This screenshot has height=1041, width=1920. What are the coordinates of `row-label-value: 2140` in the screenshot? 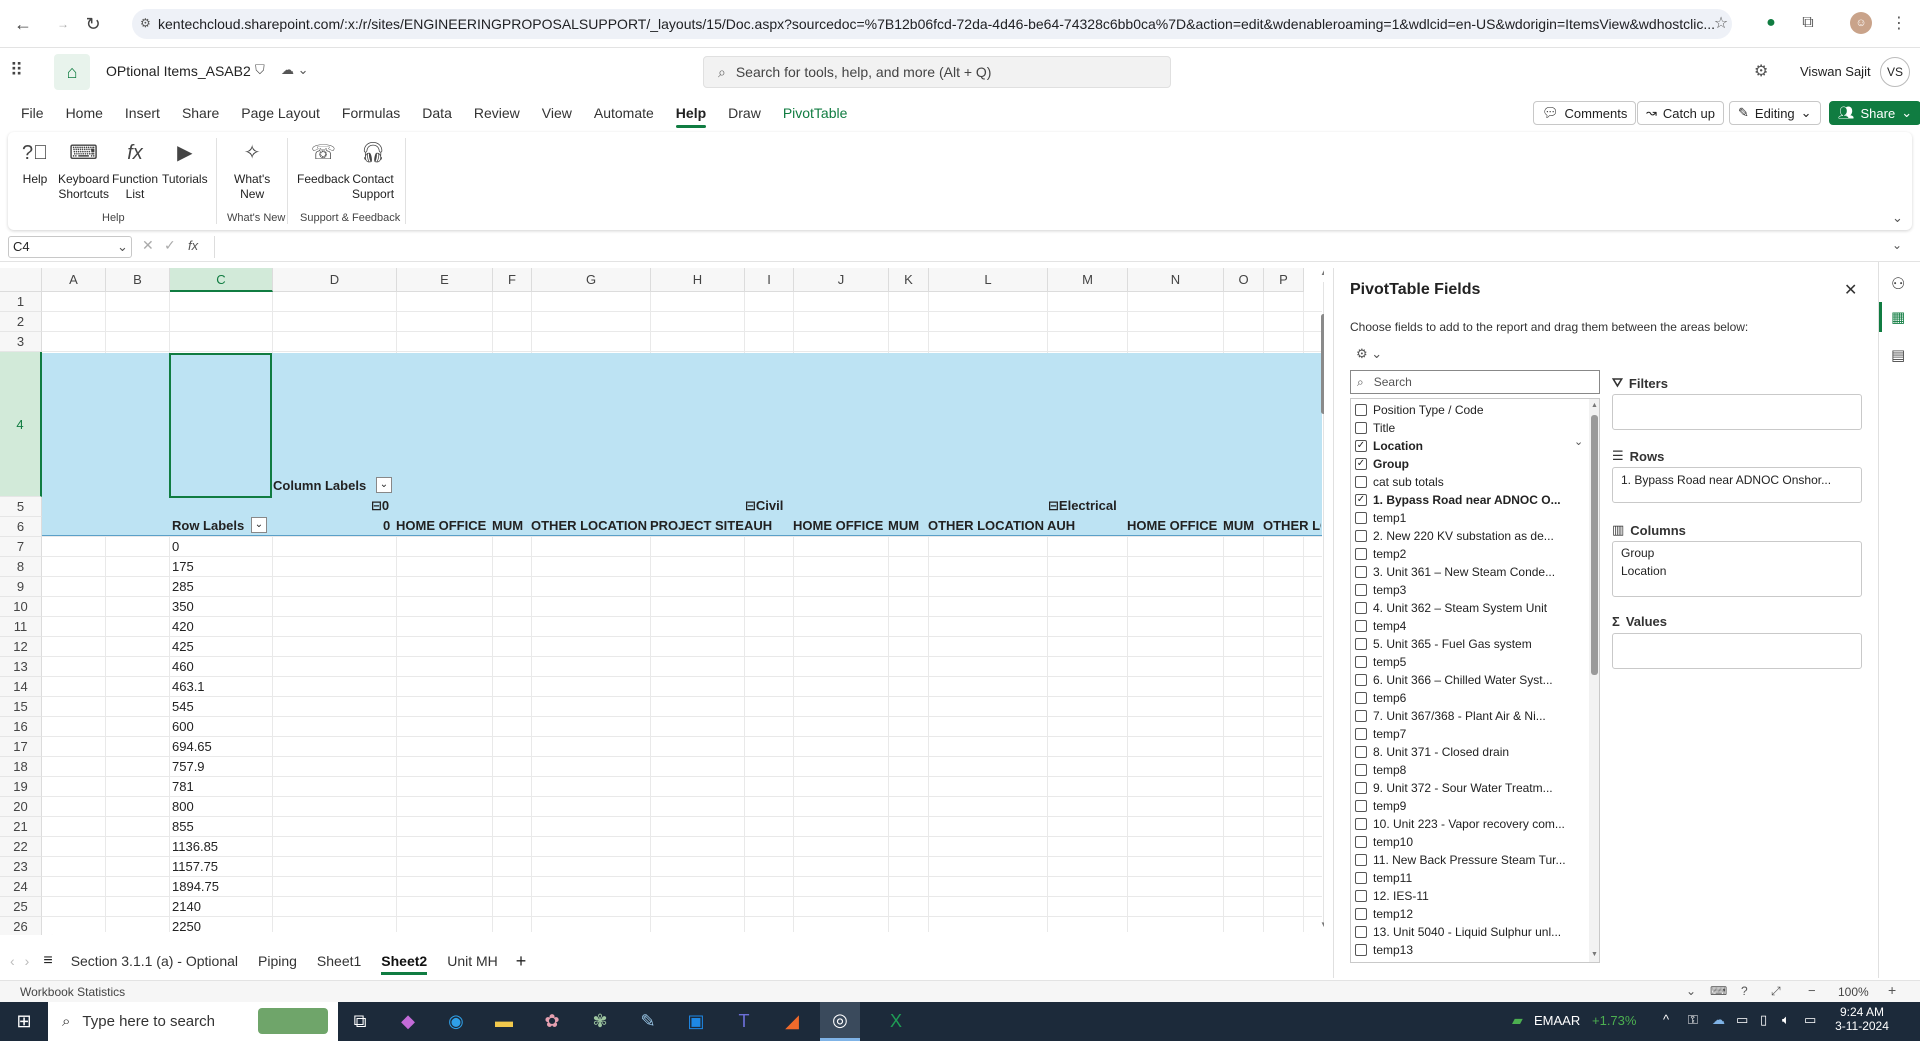 It's located at (186, 906).